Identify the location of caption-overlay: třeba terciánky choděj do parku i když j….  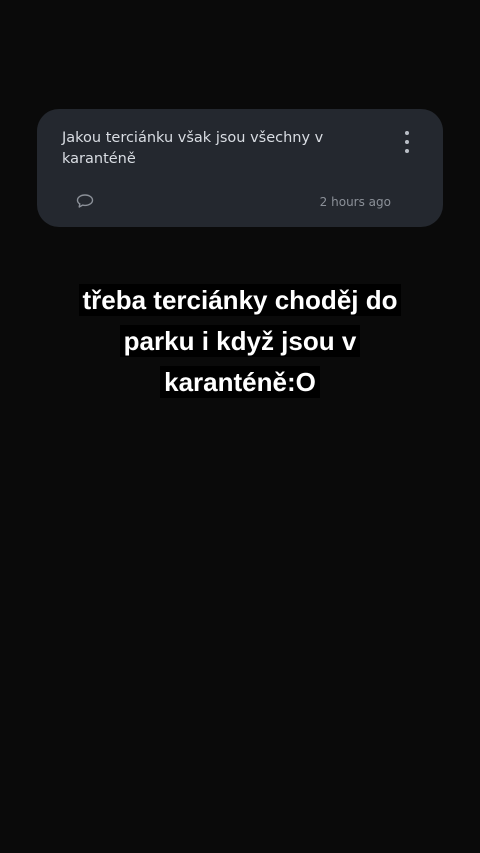
(240, 343).